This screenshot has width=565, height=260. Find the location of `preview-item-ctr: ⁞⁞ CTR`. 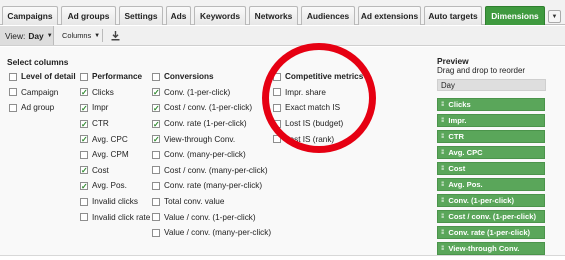

preview-item-ctr: ⁞⁞ CTR is located at coordinates (491, 136).